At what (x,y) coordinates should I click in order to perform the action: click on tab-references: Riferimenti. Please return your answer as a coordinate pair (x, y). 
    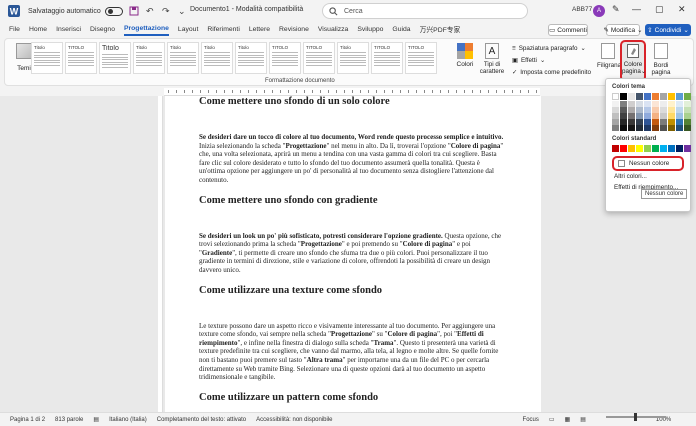
    Looking at the image, I should click on (223, 30).